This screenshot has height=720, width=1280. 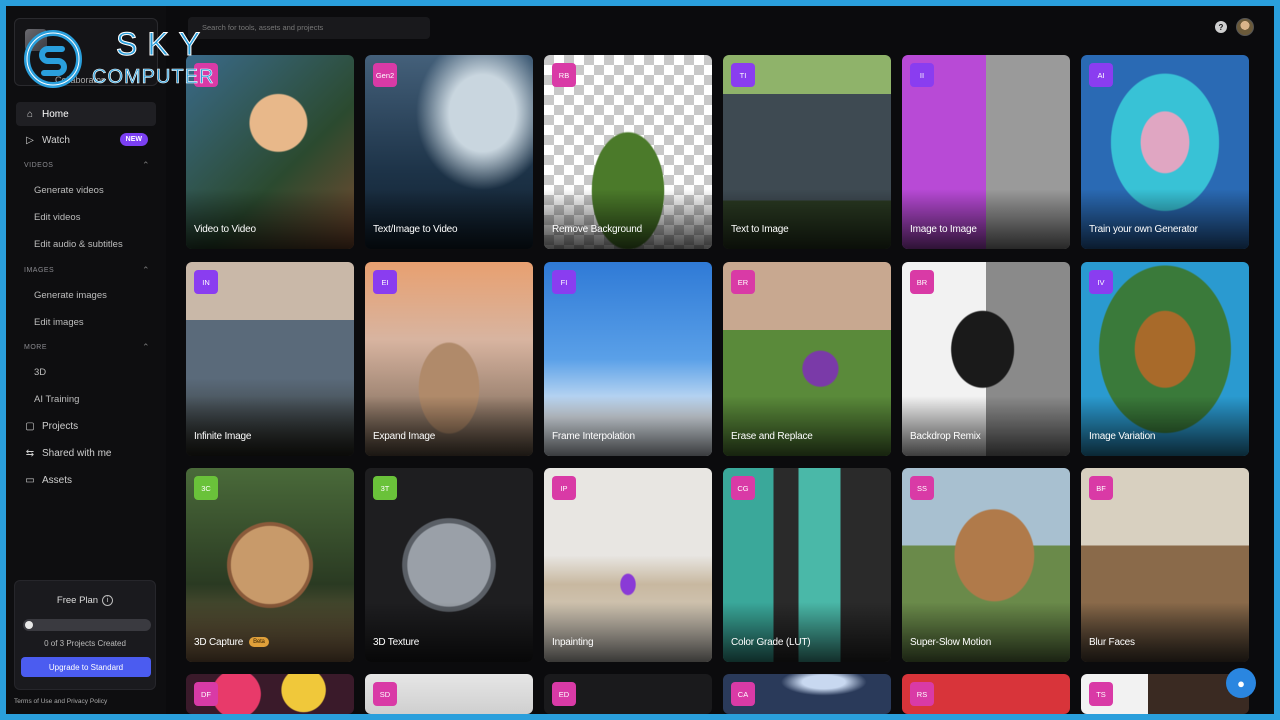 What do you see at coordinates (922, 694) in the screenshot?
I see `card-badge: RS` at bounding box center [922, 694].